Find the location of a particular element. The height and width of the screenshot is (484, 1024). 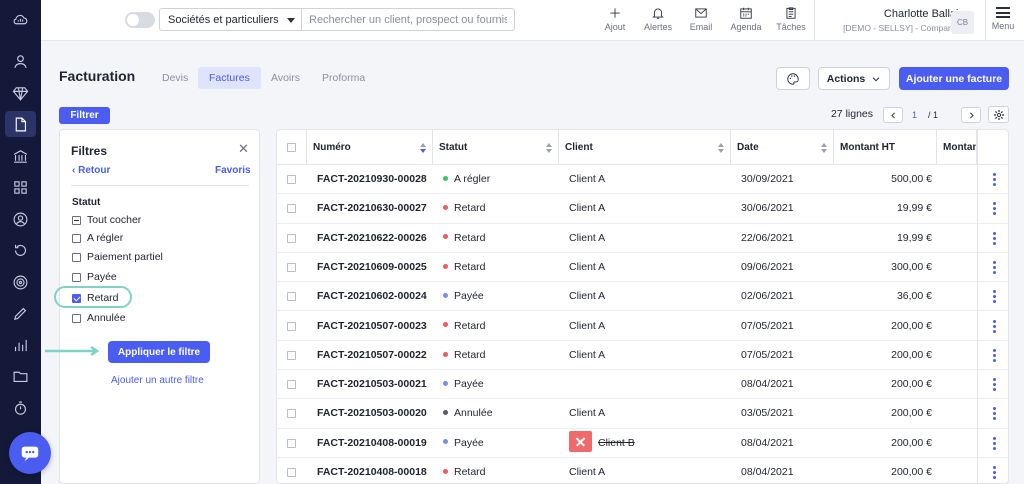

tasks-button: Tâches is located at coordinates (791, 19).